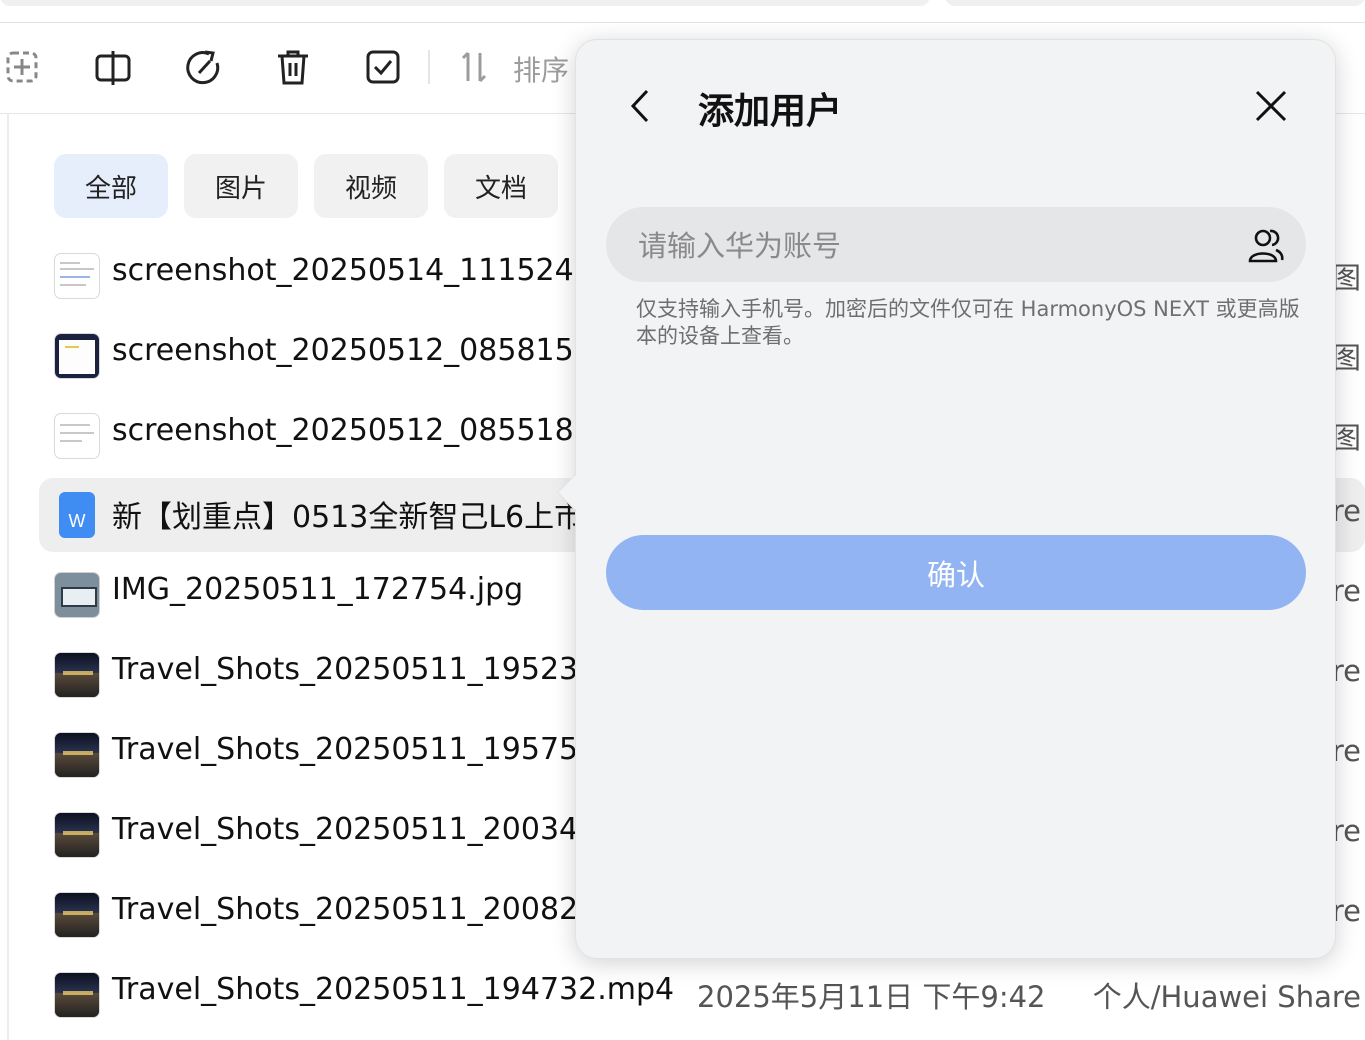  I want to click on dialog-title: 添加用户, so click(770, 111).